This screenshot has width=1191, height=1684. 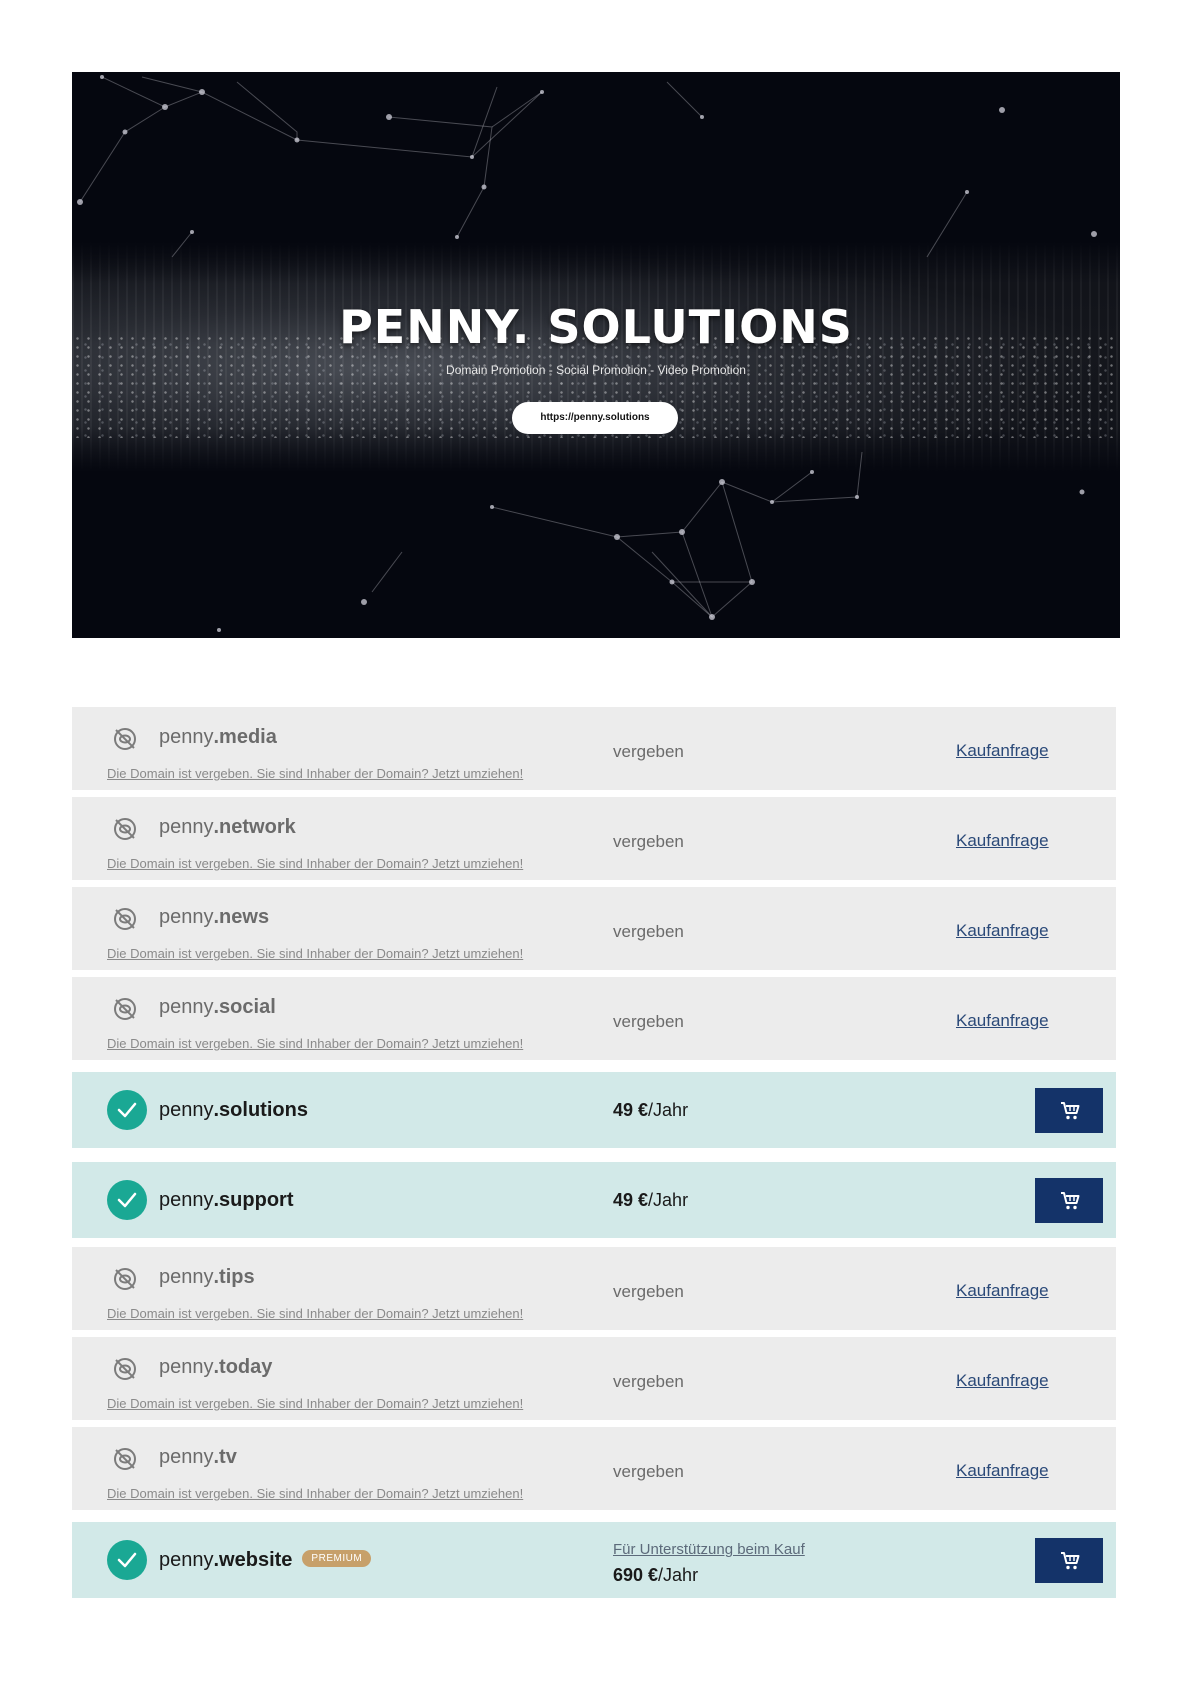 I want to click on domain-name: penny.website PREMIUM, so click(x=265, y=1560).